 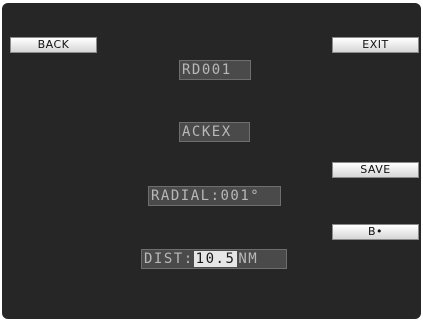 I want to click on b-arrow-button: B•, so click(x=375, y=232).